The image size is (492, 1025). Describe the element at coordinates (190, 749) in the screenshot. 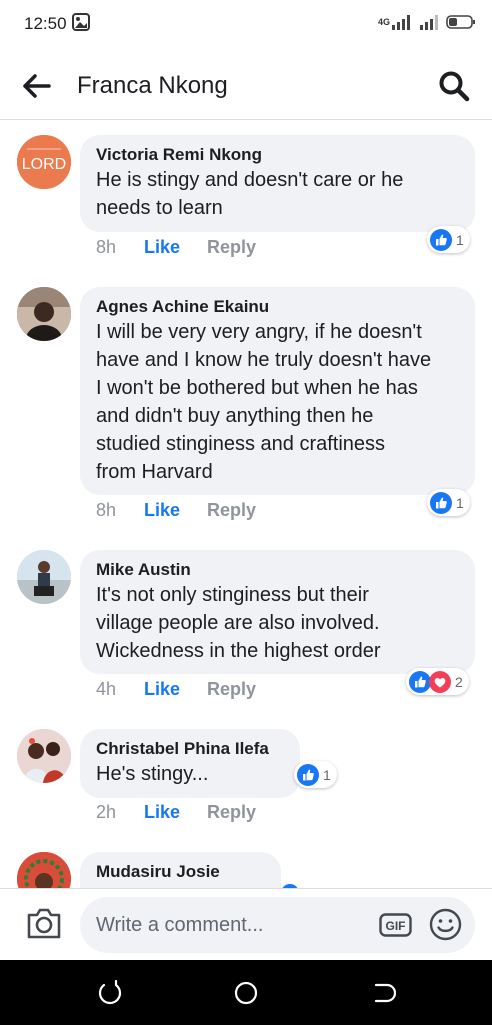

I see `comment-author: Christabel Phina Ilefa` at that location.